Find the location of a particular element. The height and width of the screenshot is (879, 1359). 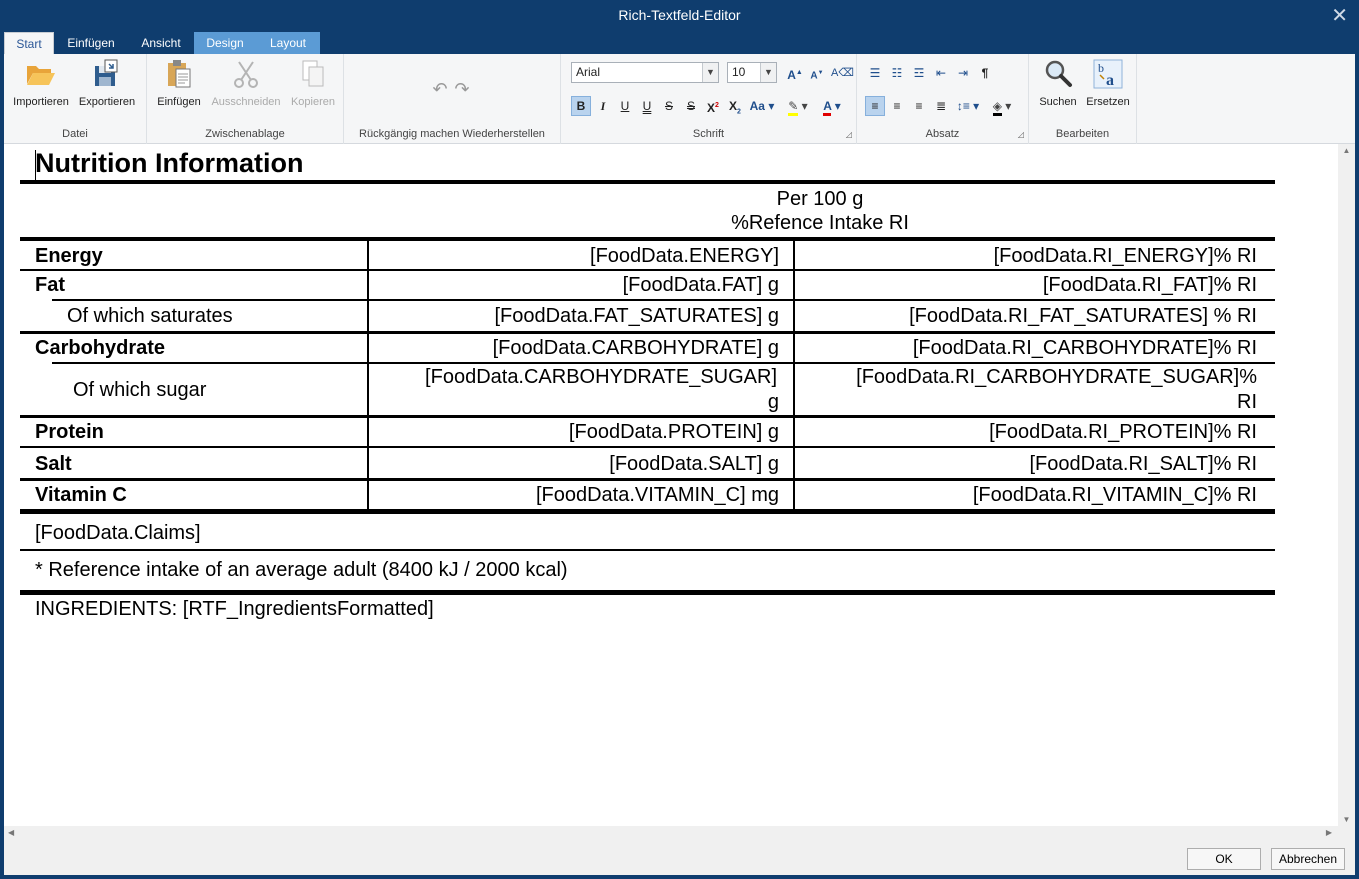

highlight-color-icon: ✎ ▾ is located at coordinates (798, 106).